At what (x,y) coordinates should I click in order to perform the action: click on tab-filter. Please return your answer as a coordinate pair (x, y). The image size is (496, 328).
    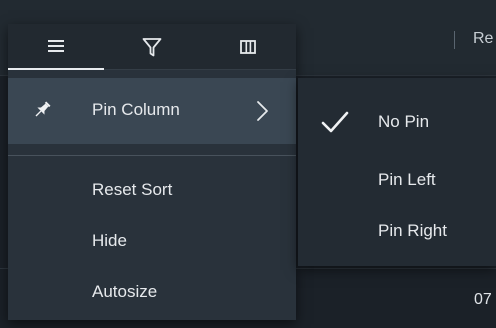
    Looking at the image, I should click on (152, 47).